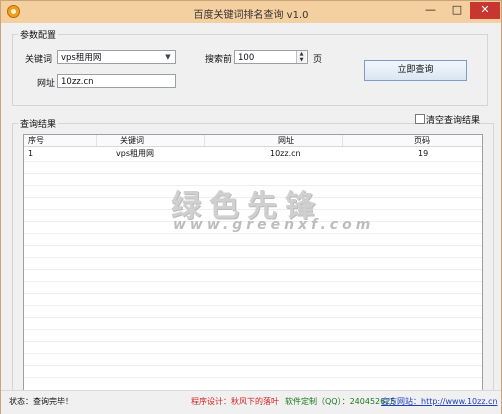  Describe the element at coordinates (38, 123) in the screenshot. I see `results-legend: 查询结果` at that location.